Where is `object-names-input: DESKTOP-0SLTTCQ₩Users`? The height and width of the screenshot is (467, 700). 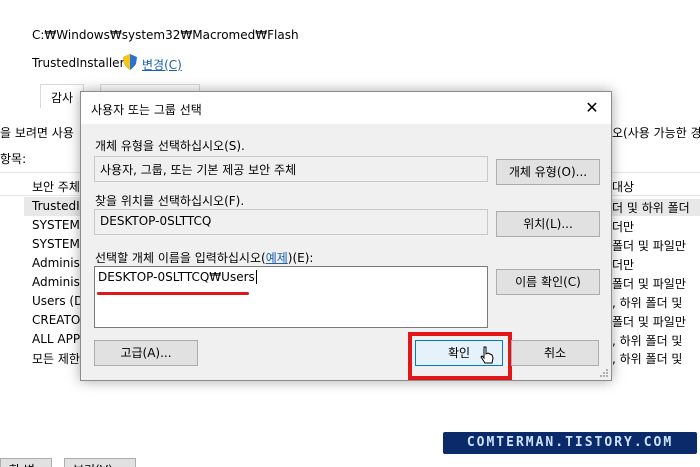
object-names-input: DESKTOP-0SLTTCQ₩Users is located at coordinates (291, 297).